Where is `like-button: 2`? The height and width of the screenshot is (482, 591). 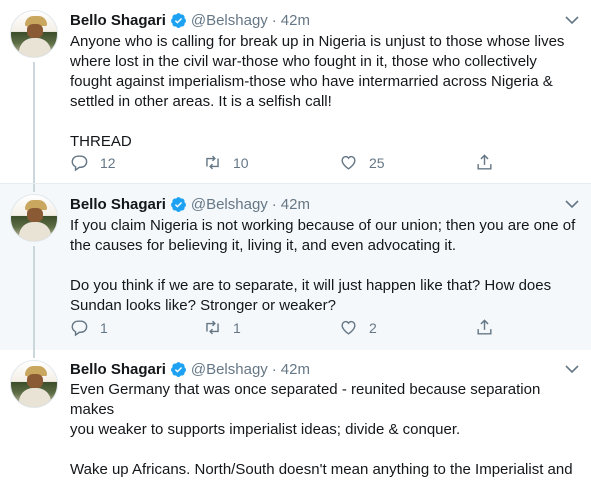
like-button: 2 is located at coordinates (358, 327).